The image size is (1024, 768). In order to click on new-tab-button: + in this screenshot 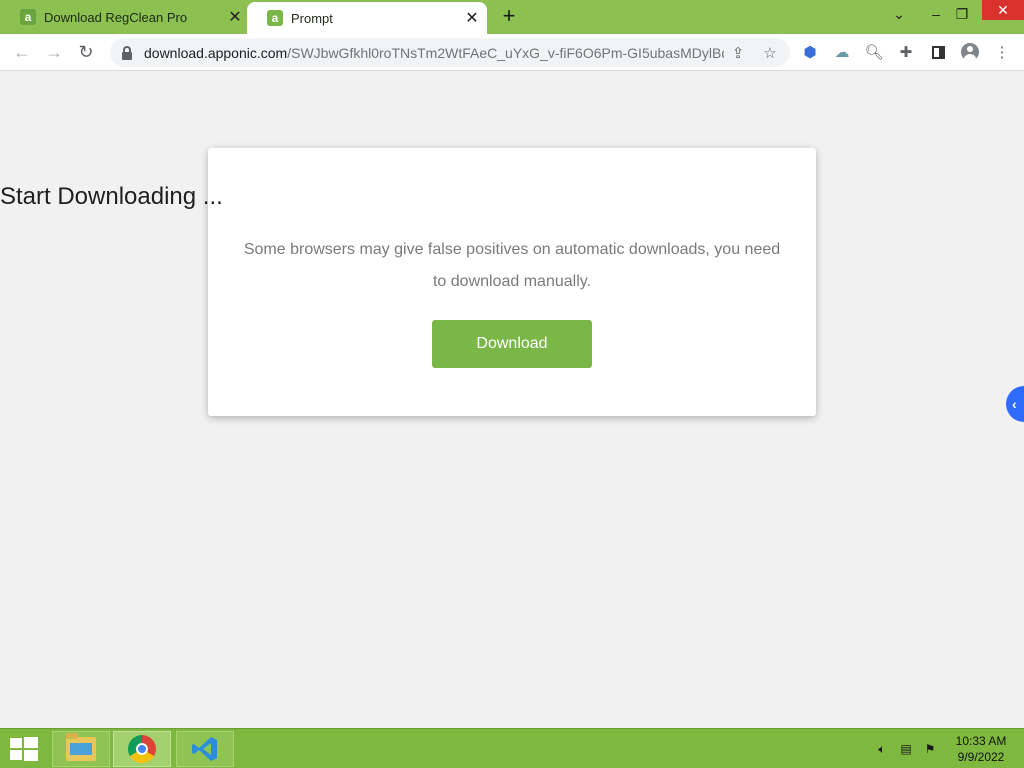, I will do `click(509, 17)`.